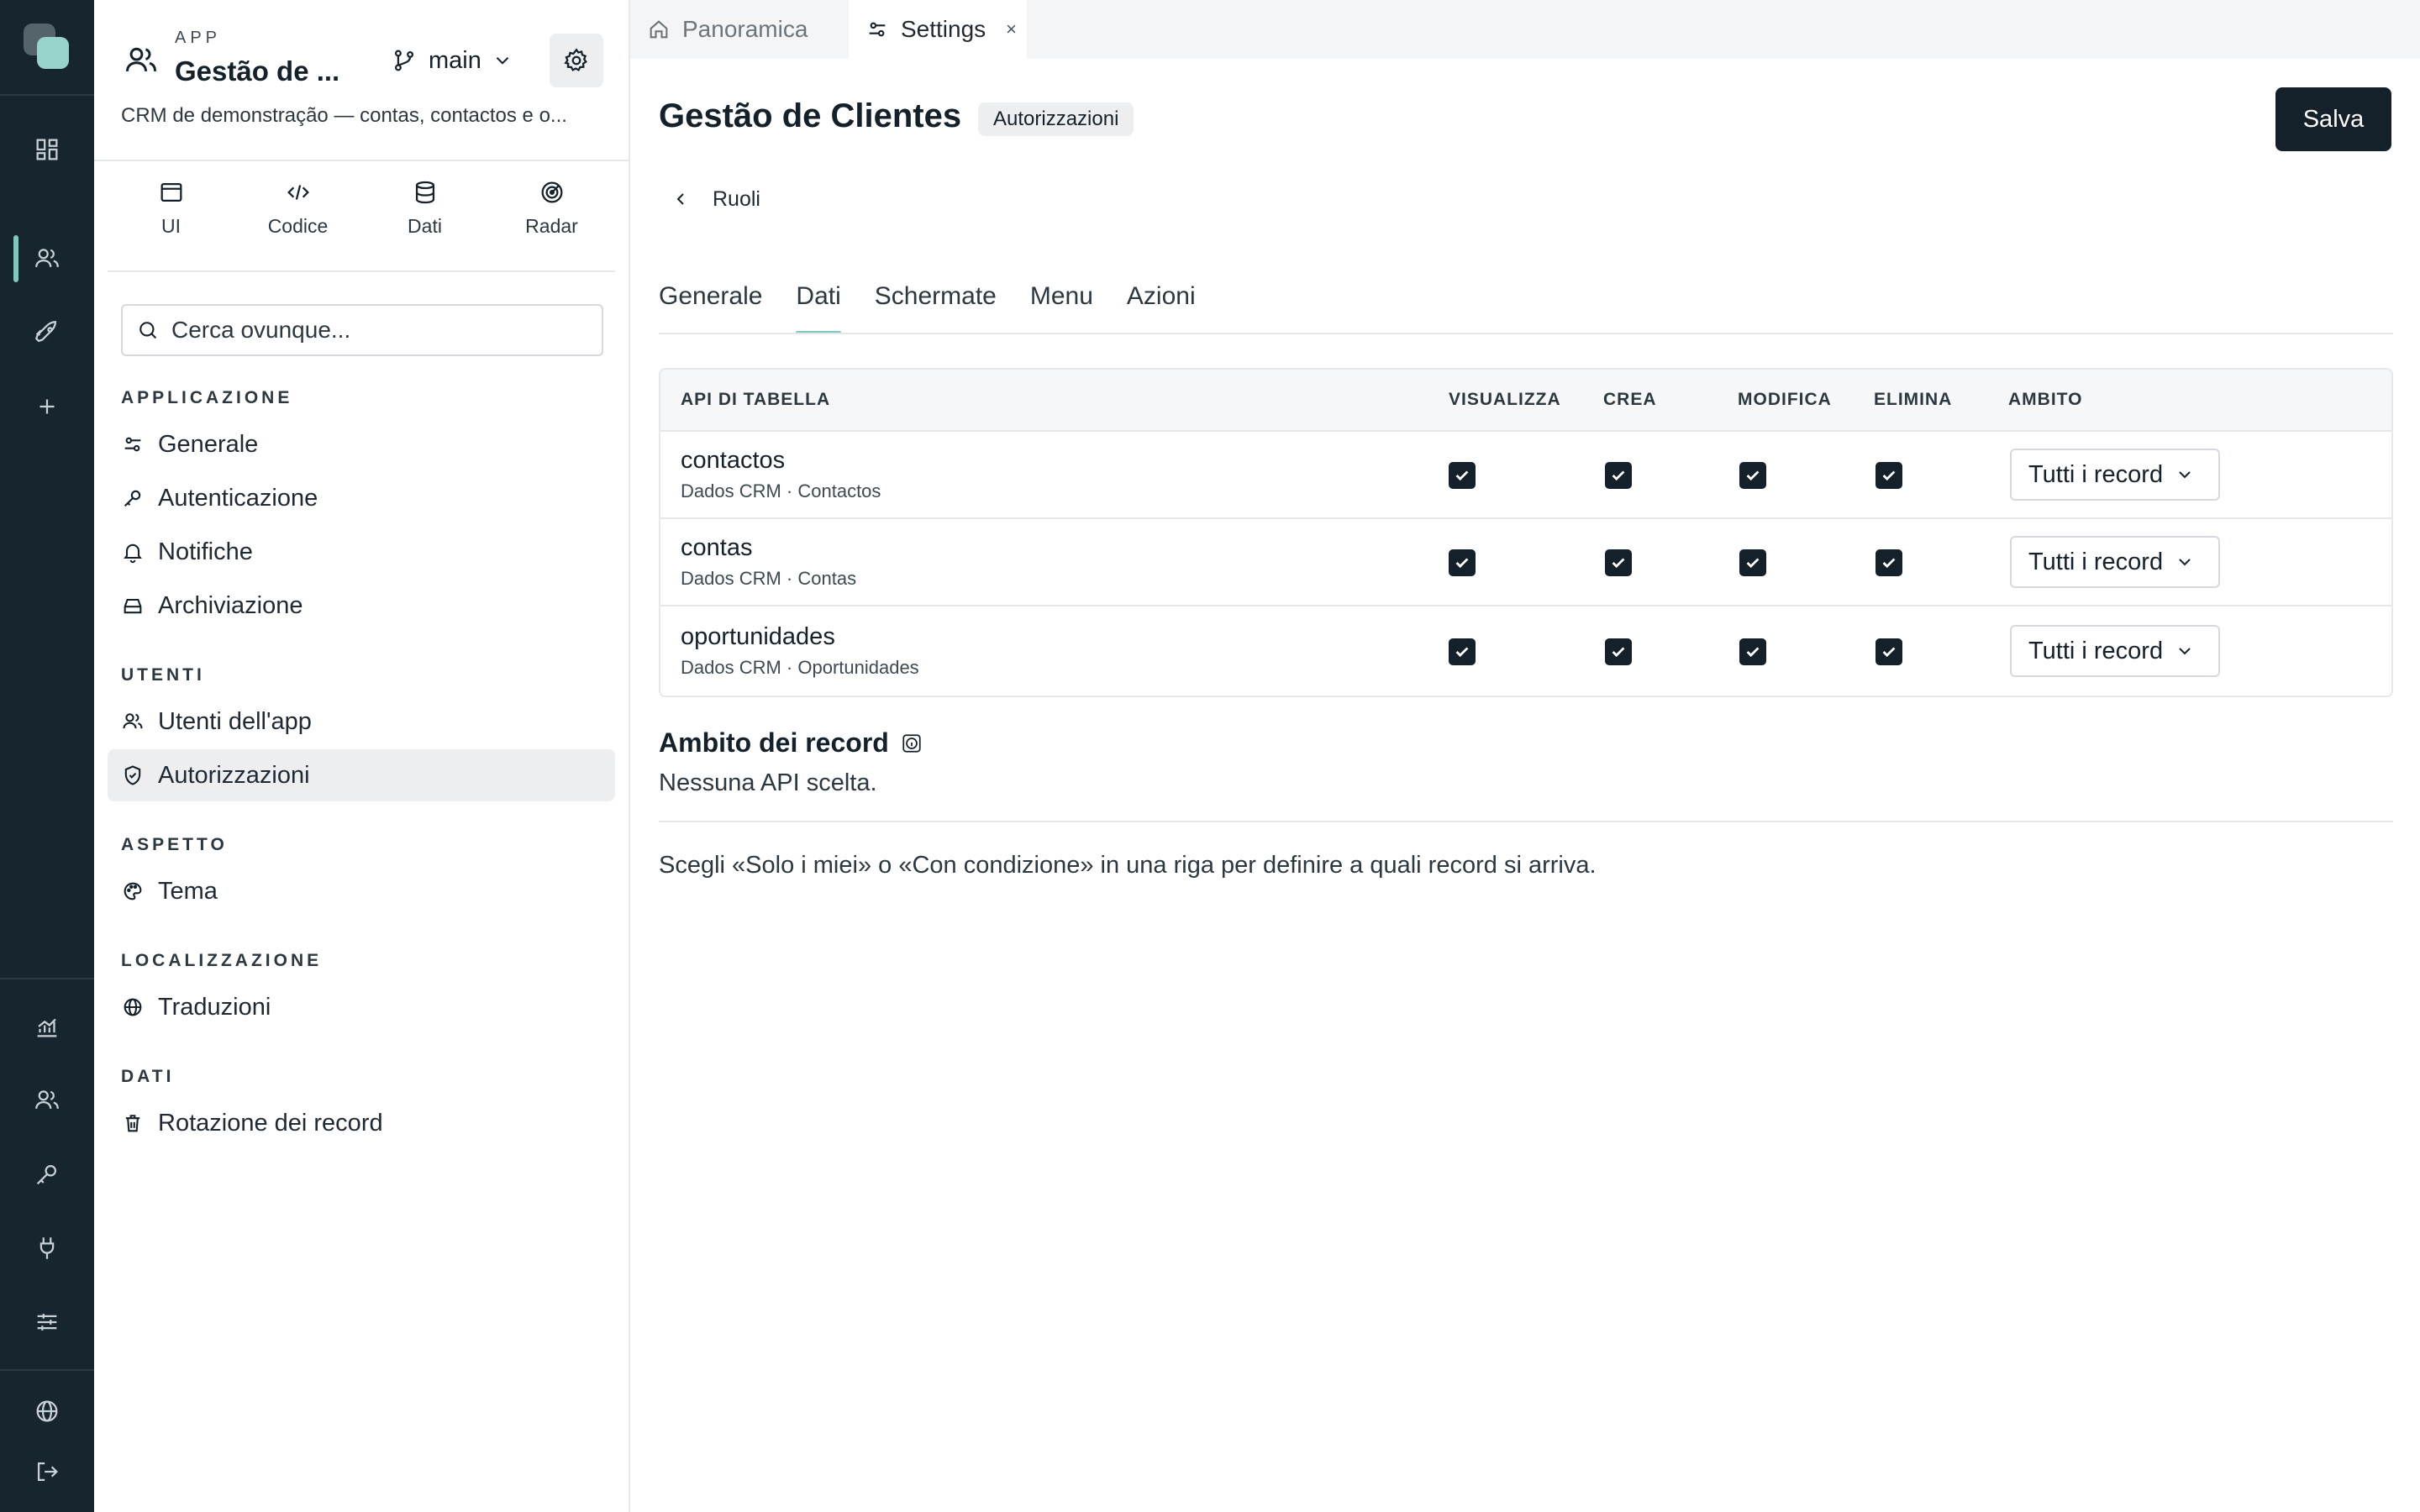  Describe the element at coordinates (781, 490) in the screenshot. I see `row-subtitle: Dados CRM · Contactos` at that location.